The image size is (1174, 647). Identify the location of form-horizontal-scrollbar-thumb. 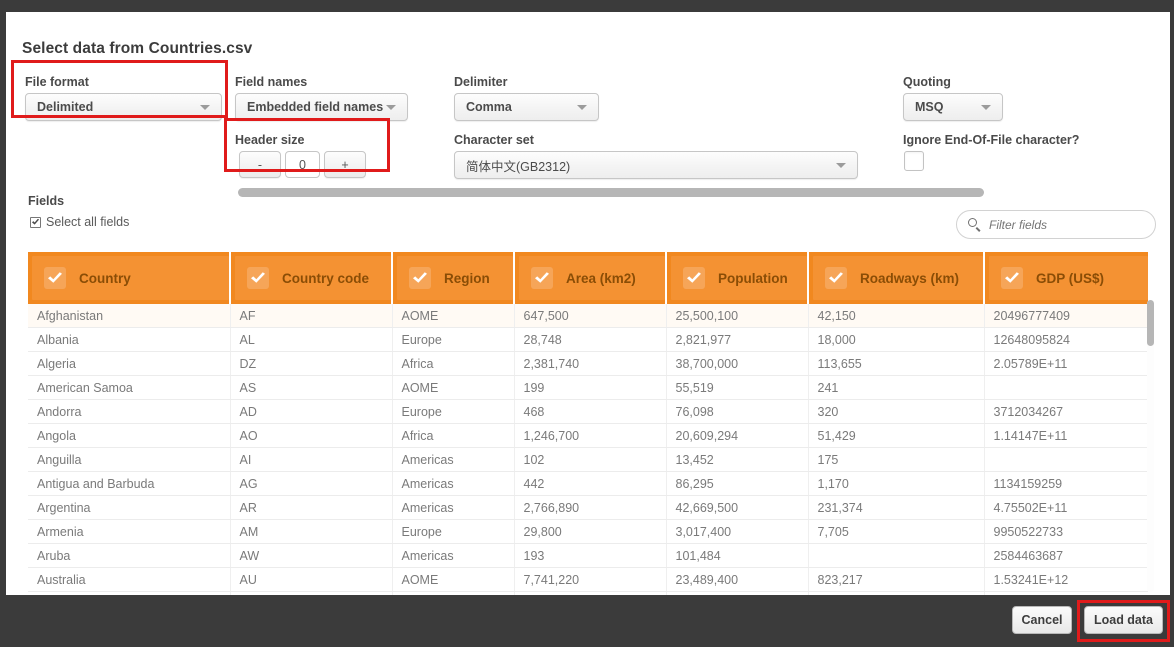
(611, 192).